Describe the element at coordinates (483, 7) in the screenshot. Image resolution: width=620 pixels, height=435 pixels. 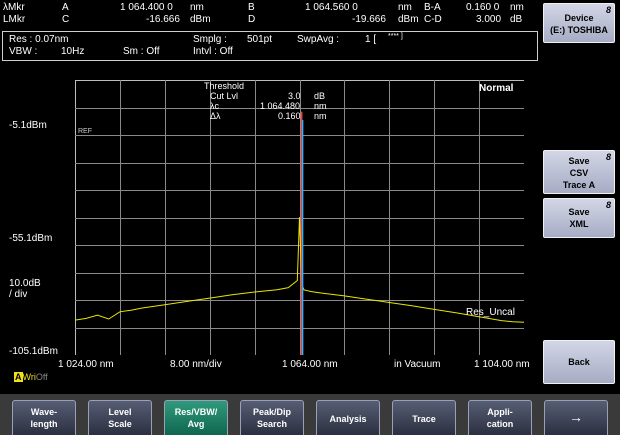
I see `marker-diff-value: 0.160 0` at that location.